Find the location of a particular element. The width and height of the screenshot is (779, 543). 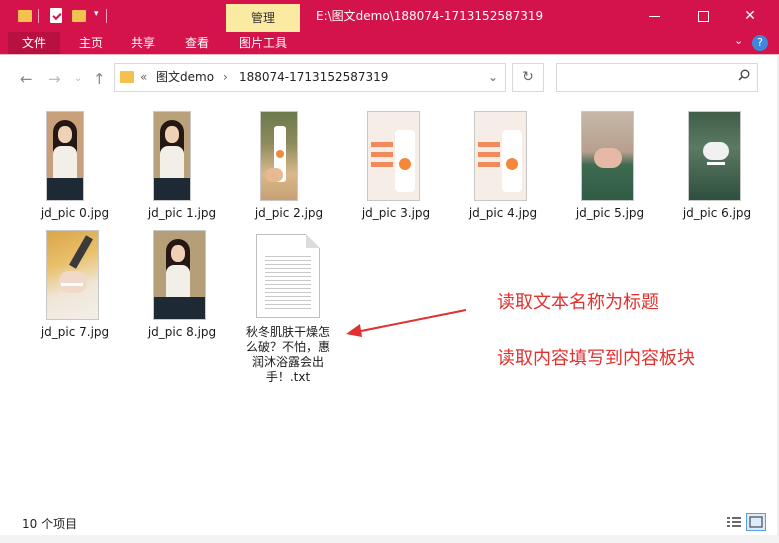

minimize-button is located at coordinates (655, 16).